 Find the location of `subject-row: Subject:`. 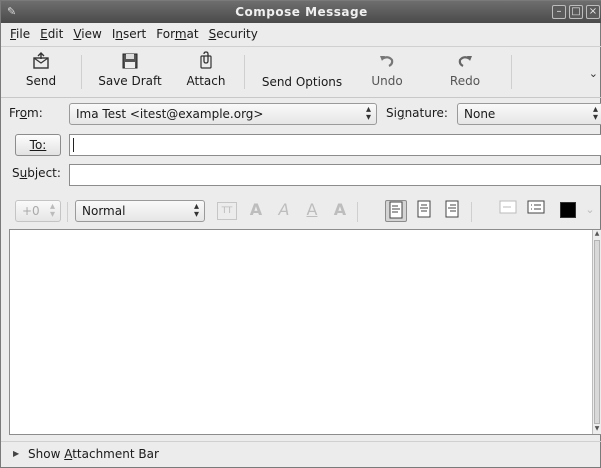

subject-row: Subject: is located at coordinates (301, 174).